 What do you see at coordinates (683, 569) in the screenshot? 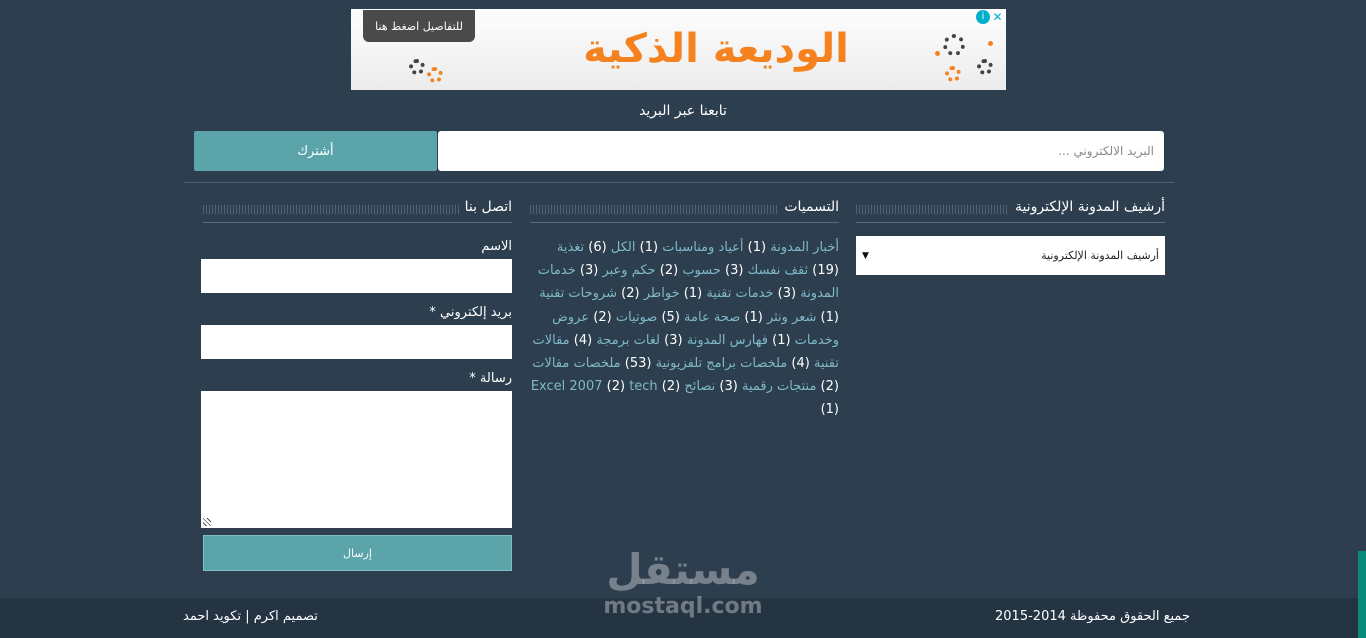
I see `watermark-logo: مستقل` at bounding box center [683, 569].